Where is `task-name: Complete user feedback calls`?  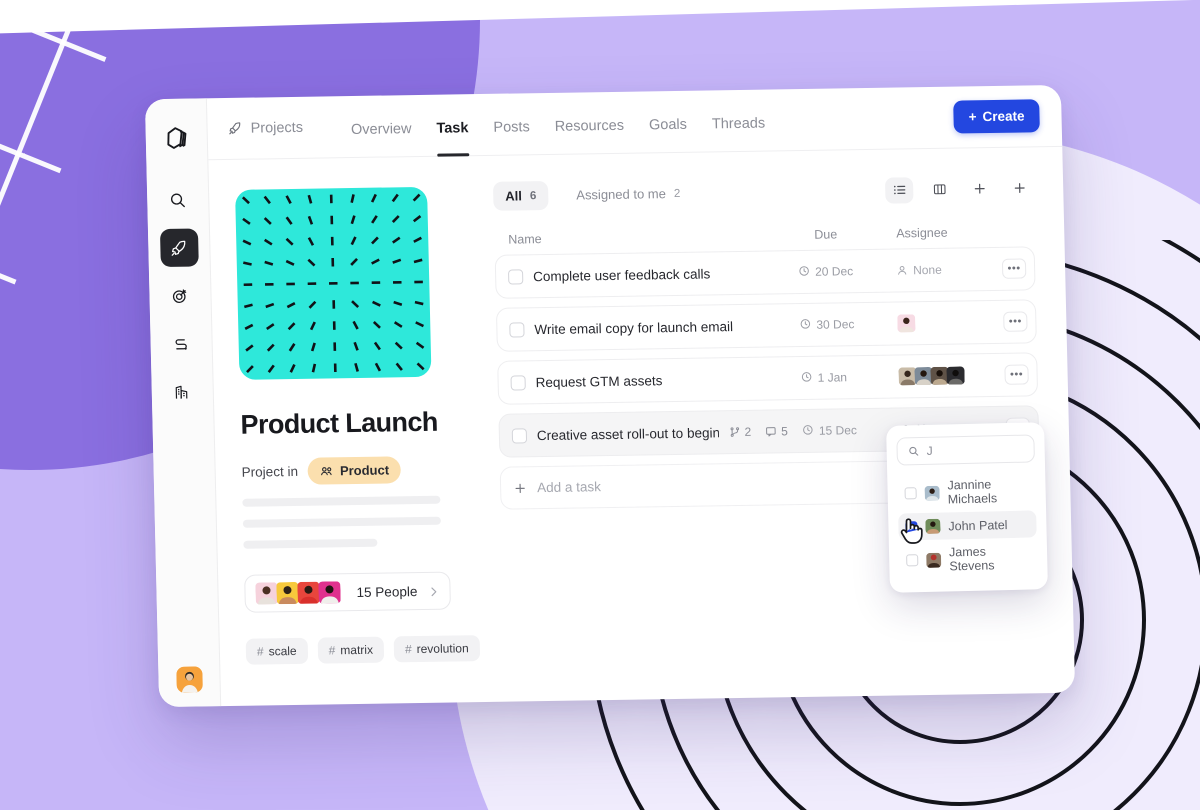 task-name: Complete user feedback calls is located at coordinates (621, 274).